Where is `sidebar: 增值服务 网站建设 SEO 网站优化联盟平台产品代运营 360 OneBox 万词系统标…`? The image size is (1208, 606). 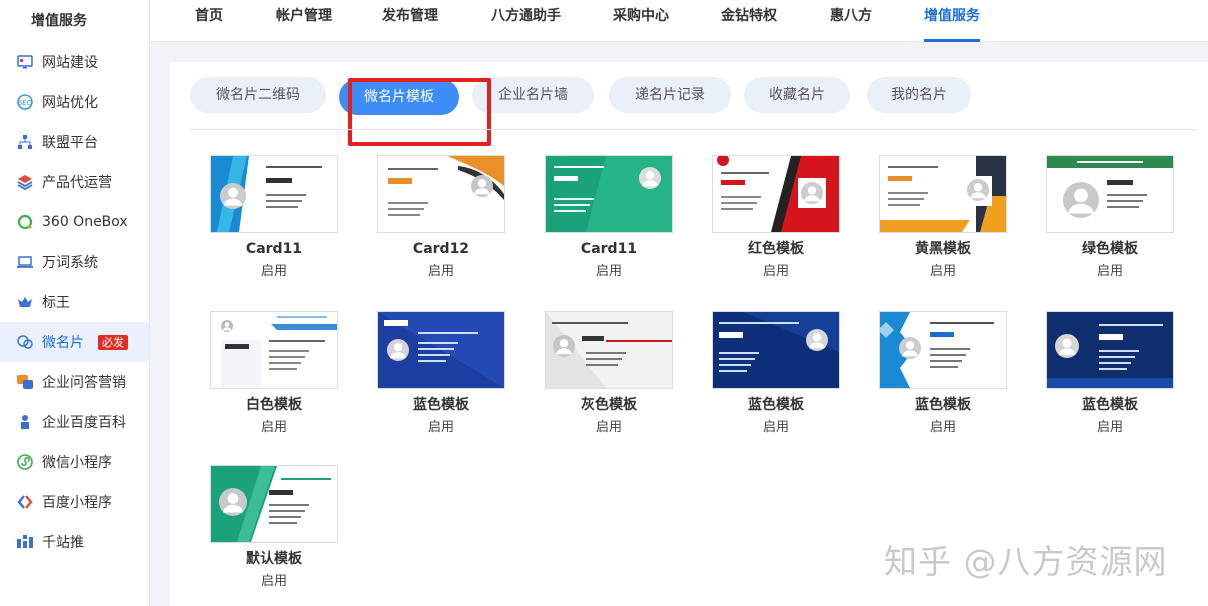 sidebar: 增值服务 网站建设 SEO 网站优化联盟平台产品代运营 360 OneBox 万词系统标… is located at coordinates (75, 303).